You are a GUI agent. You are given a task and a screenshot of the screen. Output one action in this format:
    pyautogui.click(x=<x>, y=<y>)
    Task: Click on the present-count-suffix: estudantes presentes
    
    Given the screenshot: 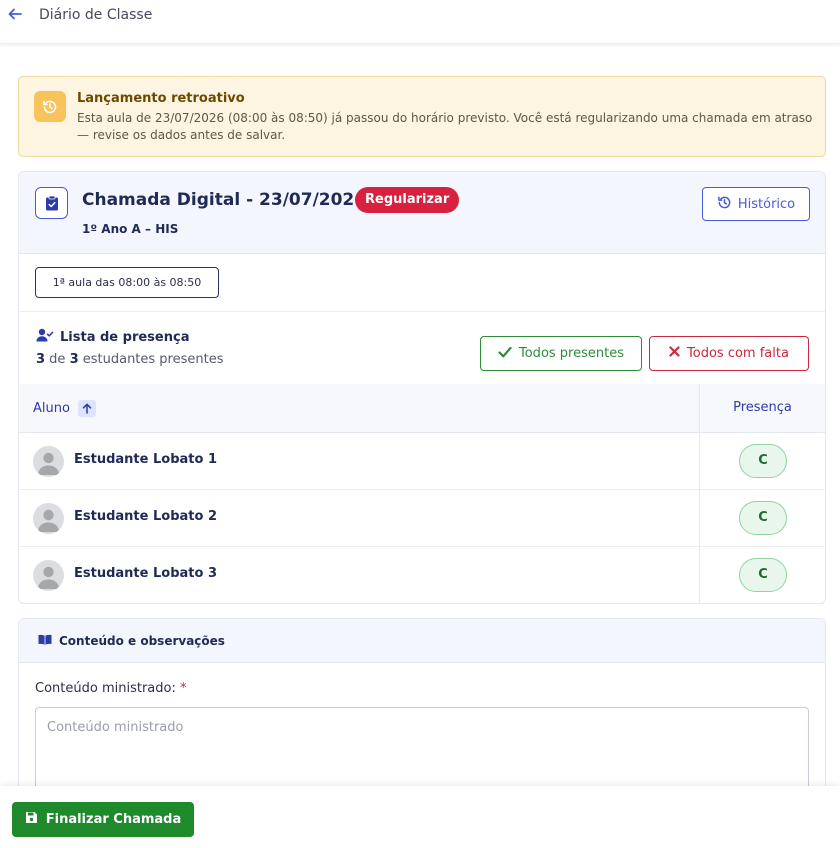 What is the action you would take?
    pyautogui.click(x=151, y=359)
    